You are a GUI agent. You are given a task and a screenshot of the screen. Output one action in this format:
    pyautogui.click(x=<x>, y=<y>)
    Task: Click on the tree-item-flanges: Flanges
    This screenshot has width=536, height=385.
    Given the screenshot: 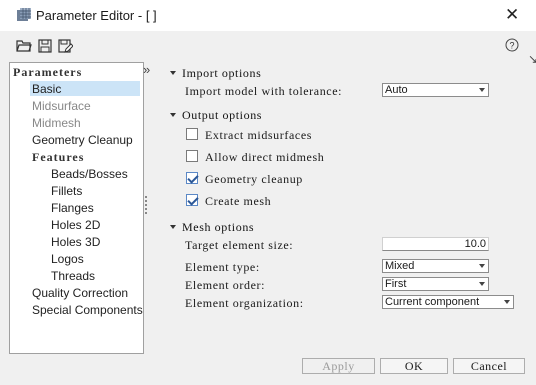 What is the action you would take?
    pyautogui.click(x=72, y=208)
    